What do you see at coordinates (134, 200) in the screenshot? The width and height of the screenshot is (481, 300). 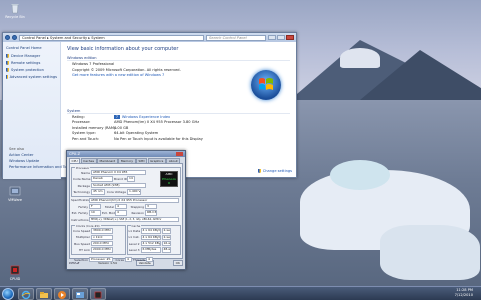 I see `specification-value: AMD Phenom(tm) II X4 955 Processor` at bounding box center [134, 200].